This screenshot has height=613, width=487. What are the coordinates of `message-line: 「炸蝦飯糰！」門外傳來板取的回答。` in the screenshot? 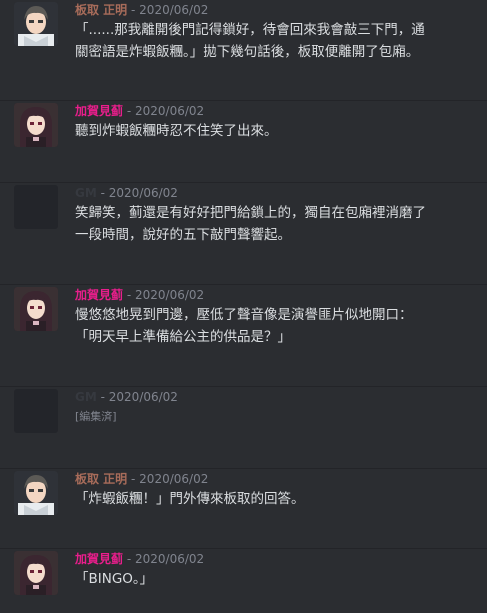 It's located at (190, 499).